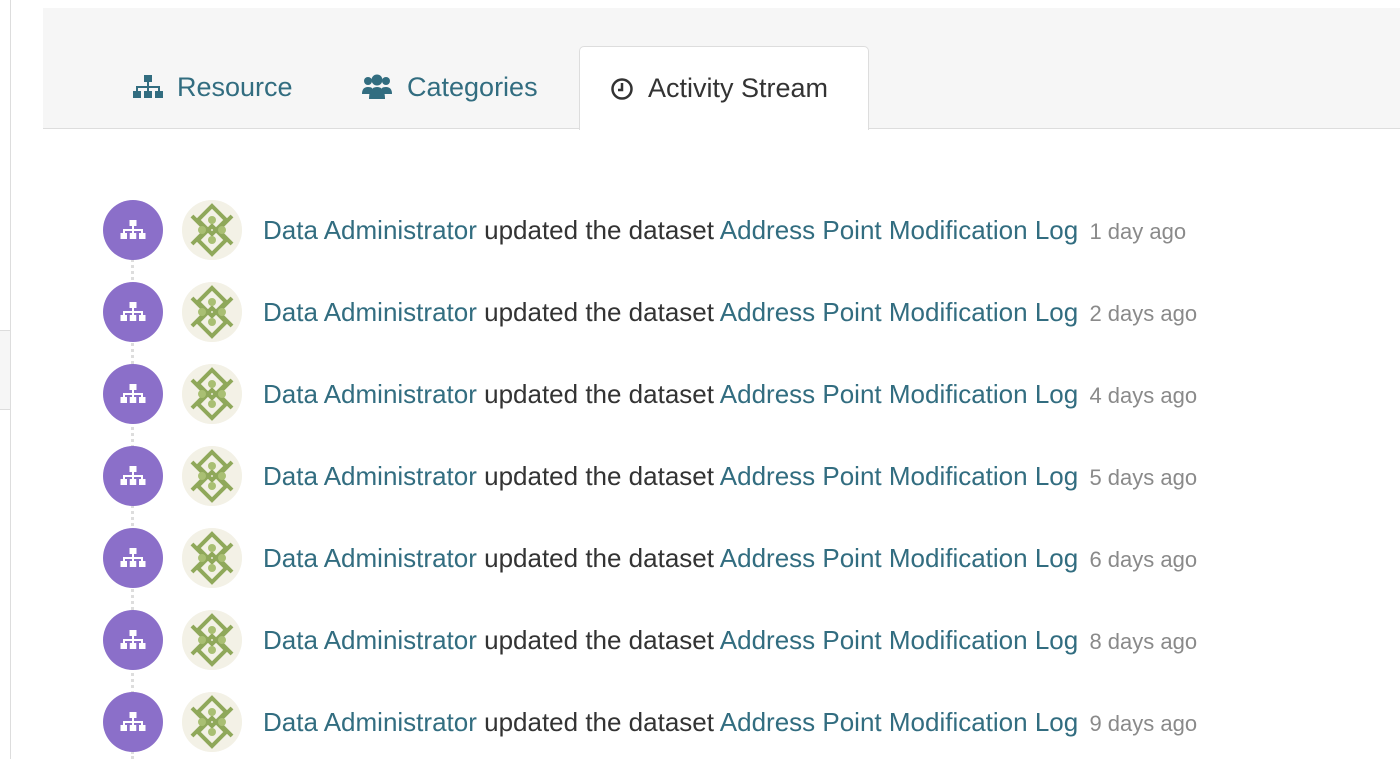 The height and width of the screenshot is (759, 1400). Describe the element at coordinates (1143, 723) in the screenshot. I see `activity-date: 9 days ago` at that location.